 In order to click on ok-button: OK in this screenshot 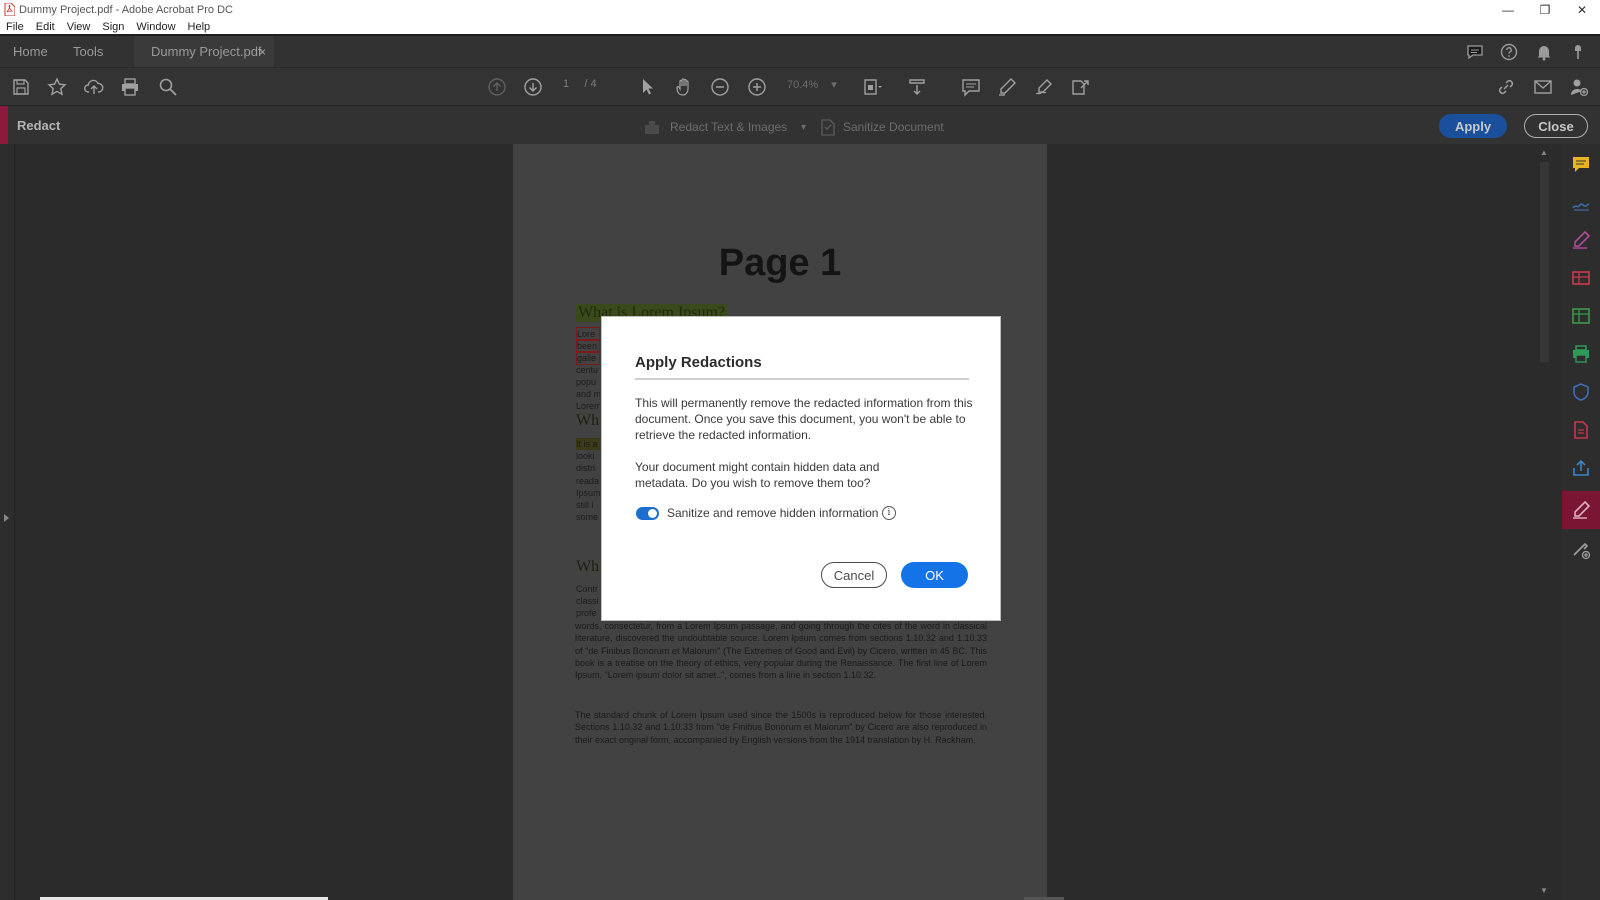, I will do `click(934, 575)`.